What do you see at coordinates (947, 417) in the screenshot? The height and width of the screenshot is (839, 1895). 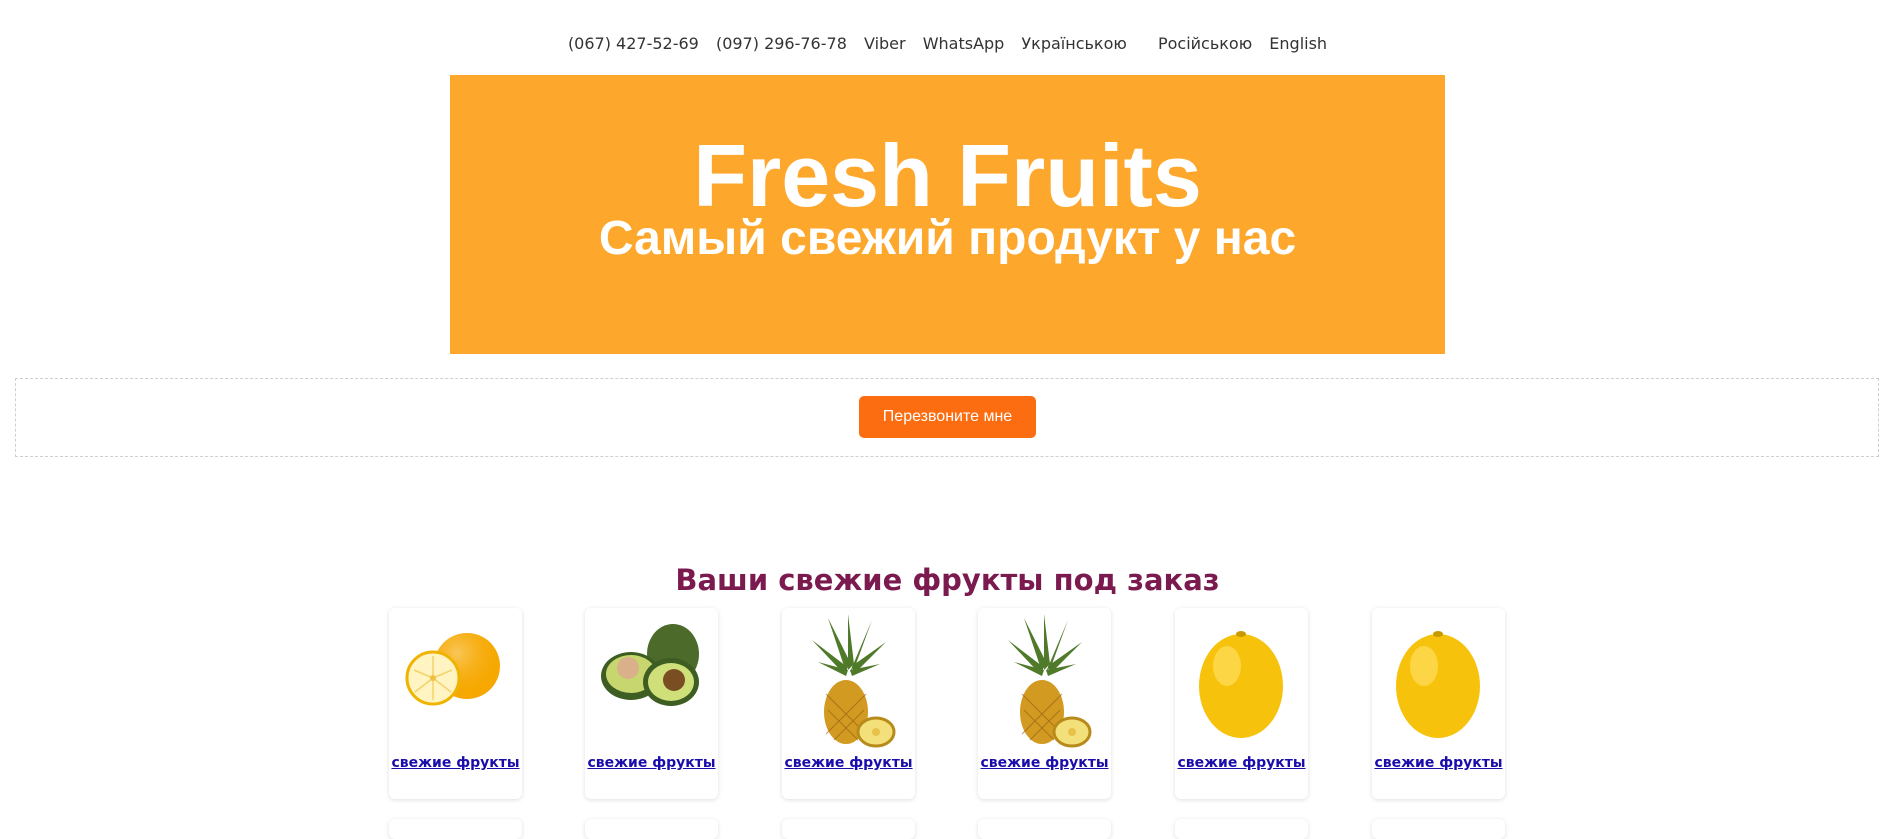 I see `callback-button: Перезвоните мне` at bounding box center [947, 417].